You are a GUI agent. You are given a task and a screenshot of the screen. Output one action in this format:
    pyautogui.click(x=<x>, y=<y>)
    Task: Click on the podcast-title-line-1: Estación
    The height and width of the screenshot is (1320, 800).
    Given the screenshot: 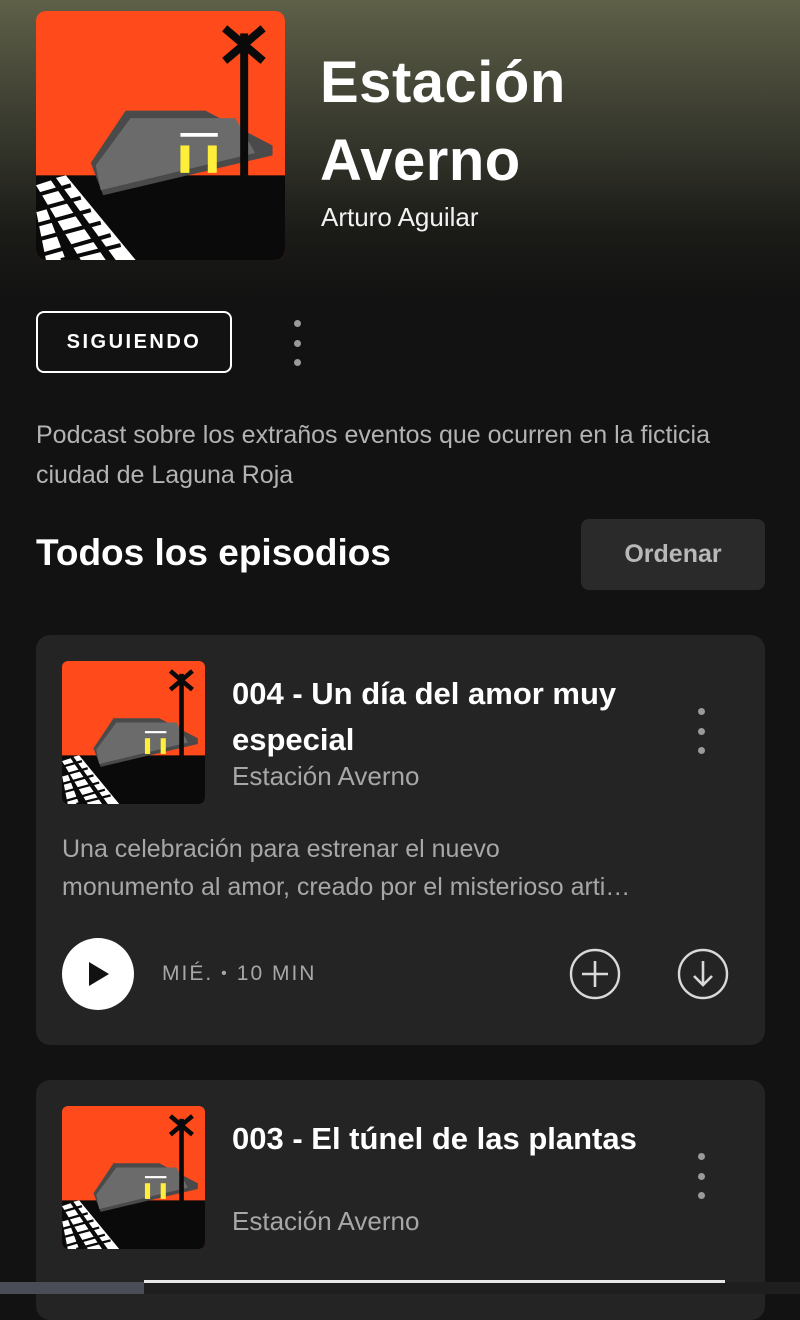 What is the action you would take?
    pyautogui.click(x=443, y=82)
    